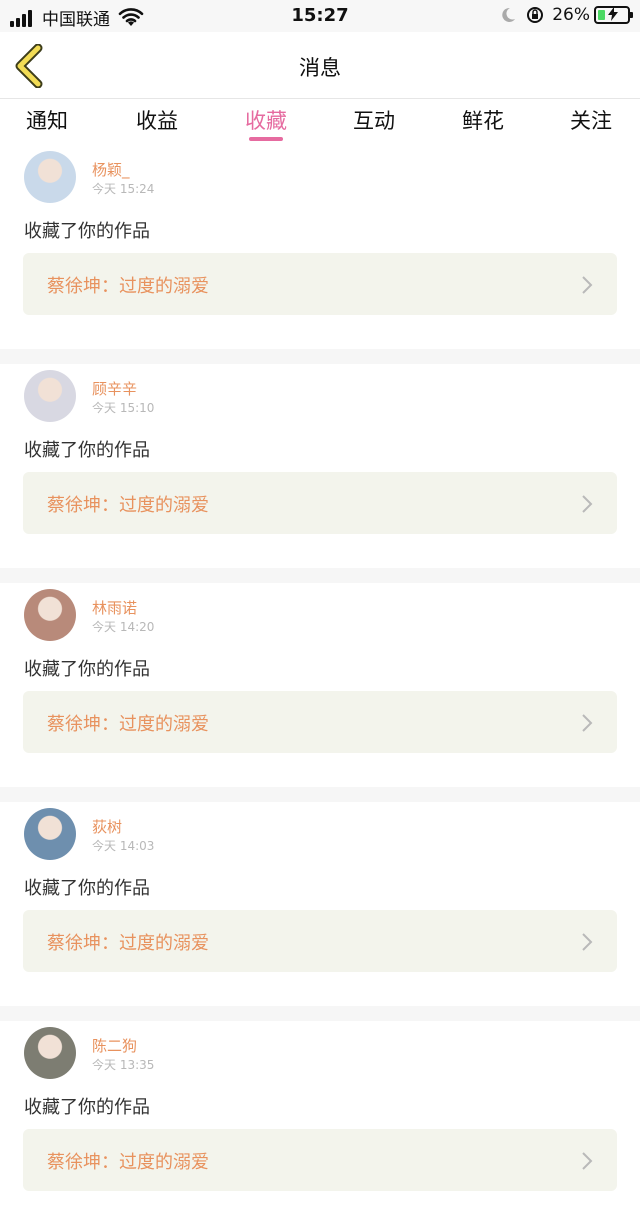  I want to click on user-name: 陈二狗, so click(114, 1045).